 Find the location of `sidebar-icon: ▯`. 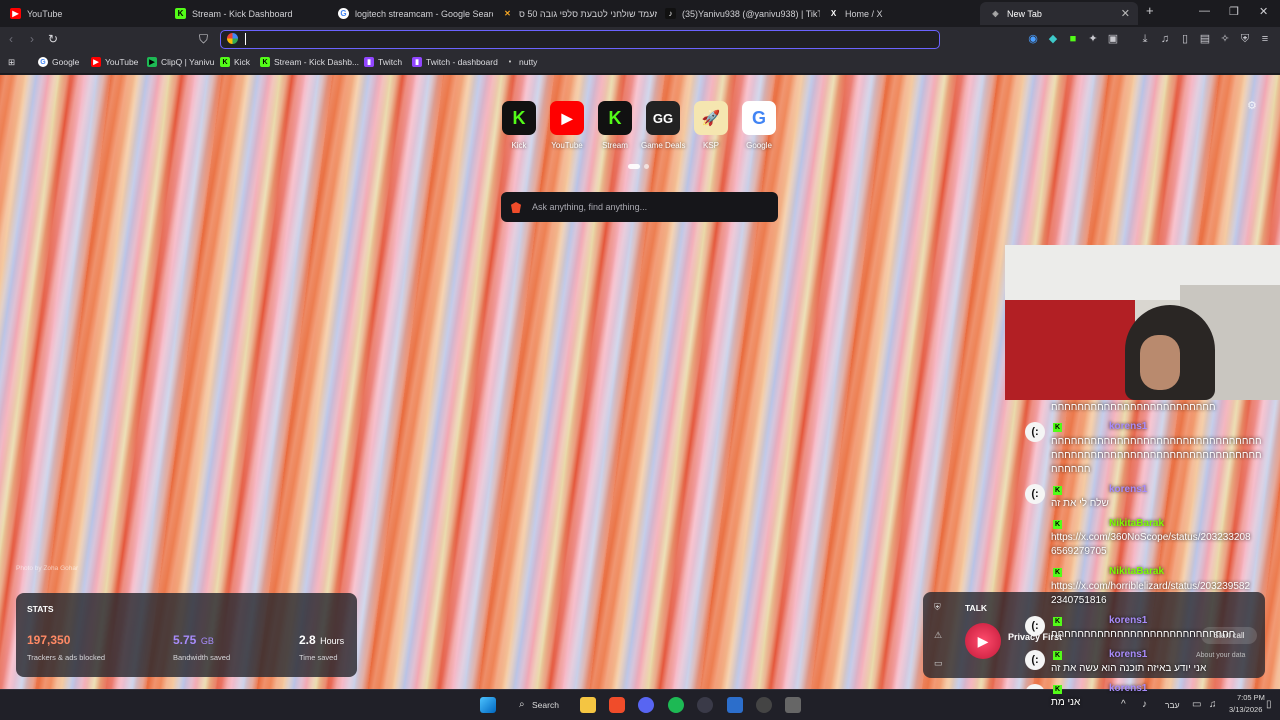

sidebar-icon: ▯ is located at coordinates (1185, 39).